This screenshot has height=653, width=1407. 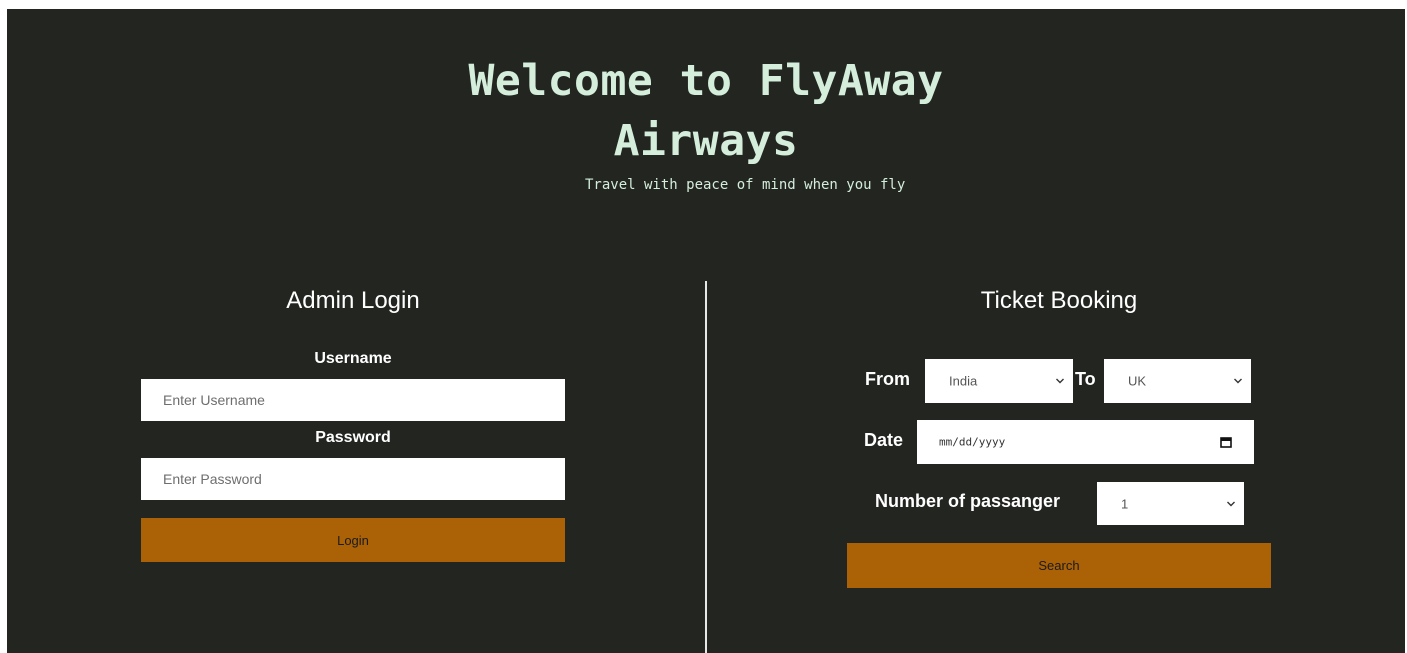 What do you see at coordinates (353, 400) in the screenshot?
I see `username-input` at bounding box center [353, 400].